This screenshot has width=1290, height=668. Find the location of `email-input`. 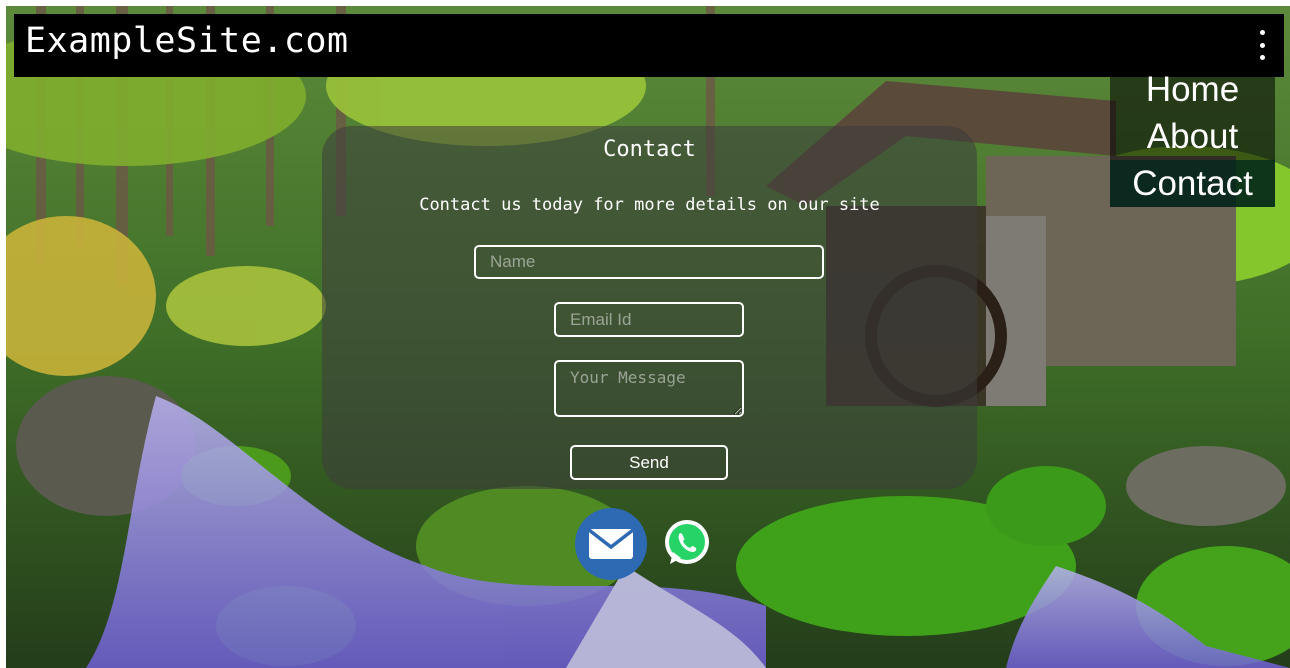

email-input is located at coordinates (649, 319).